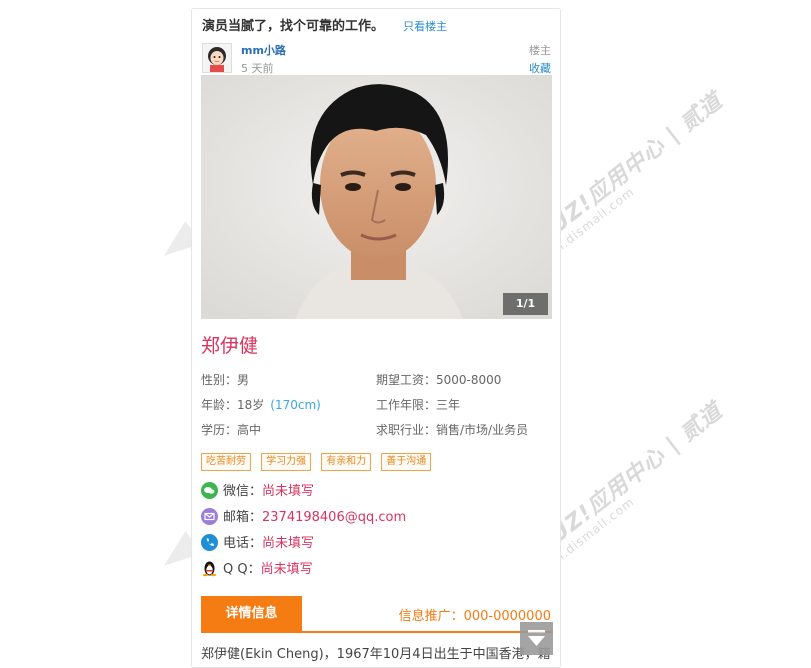 The width and height of the screenshot is (811, 668). What do you see at coordinates (439, 380) in the screenshot?
I see `expected-salary: 期望工资：5000-8000` at bounding box center [439, 380].